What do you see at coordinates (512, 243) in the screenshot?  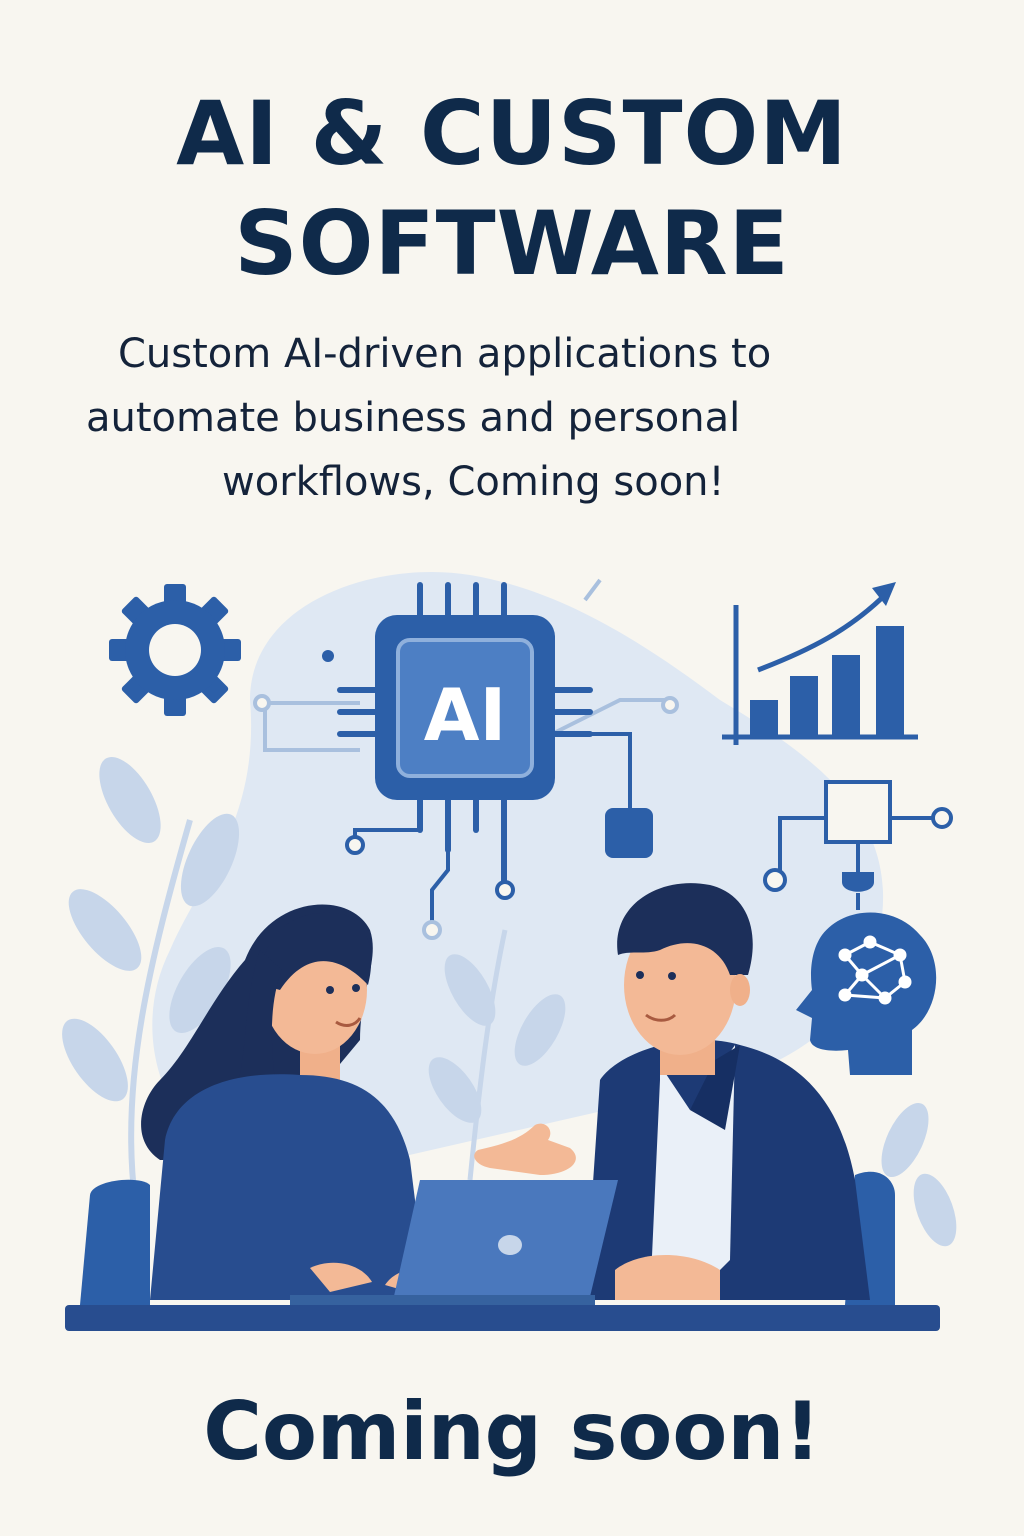 I see `page-title-line2: SOFTWARE` at bounding box center [512, 243].